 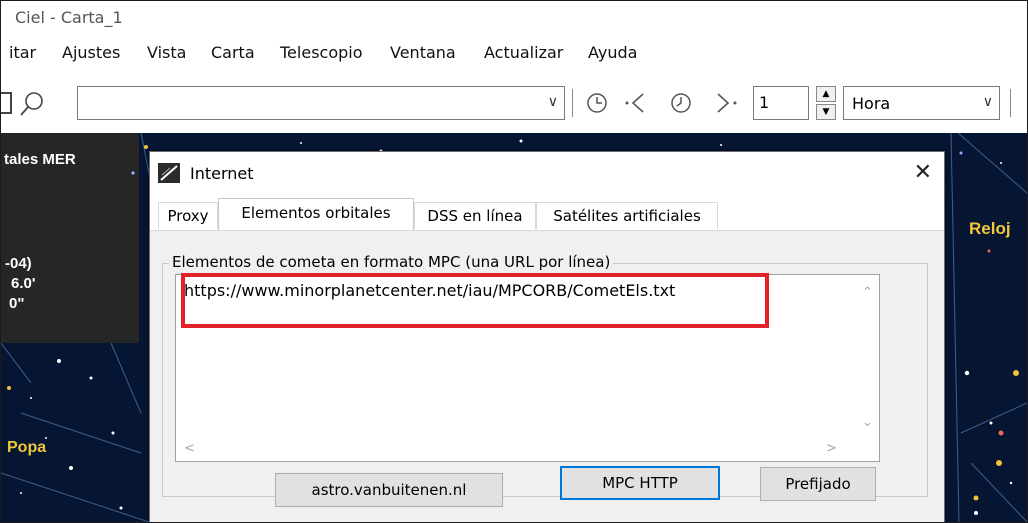 I want to click on search-icon, so click(x=32, y=104).